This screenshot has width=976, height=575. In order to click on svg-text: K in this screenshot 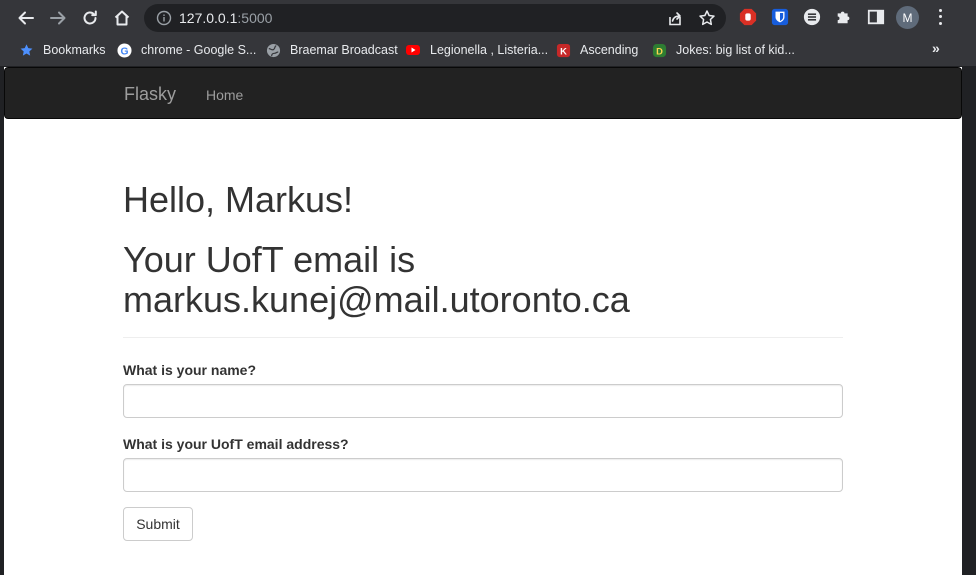, I will do `click(563, 51)`.